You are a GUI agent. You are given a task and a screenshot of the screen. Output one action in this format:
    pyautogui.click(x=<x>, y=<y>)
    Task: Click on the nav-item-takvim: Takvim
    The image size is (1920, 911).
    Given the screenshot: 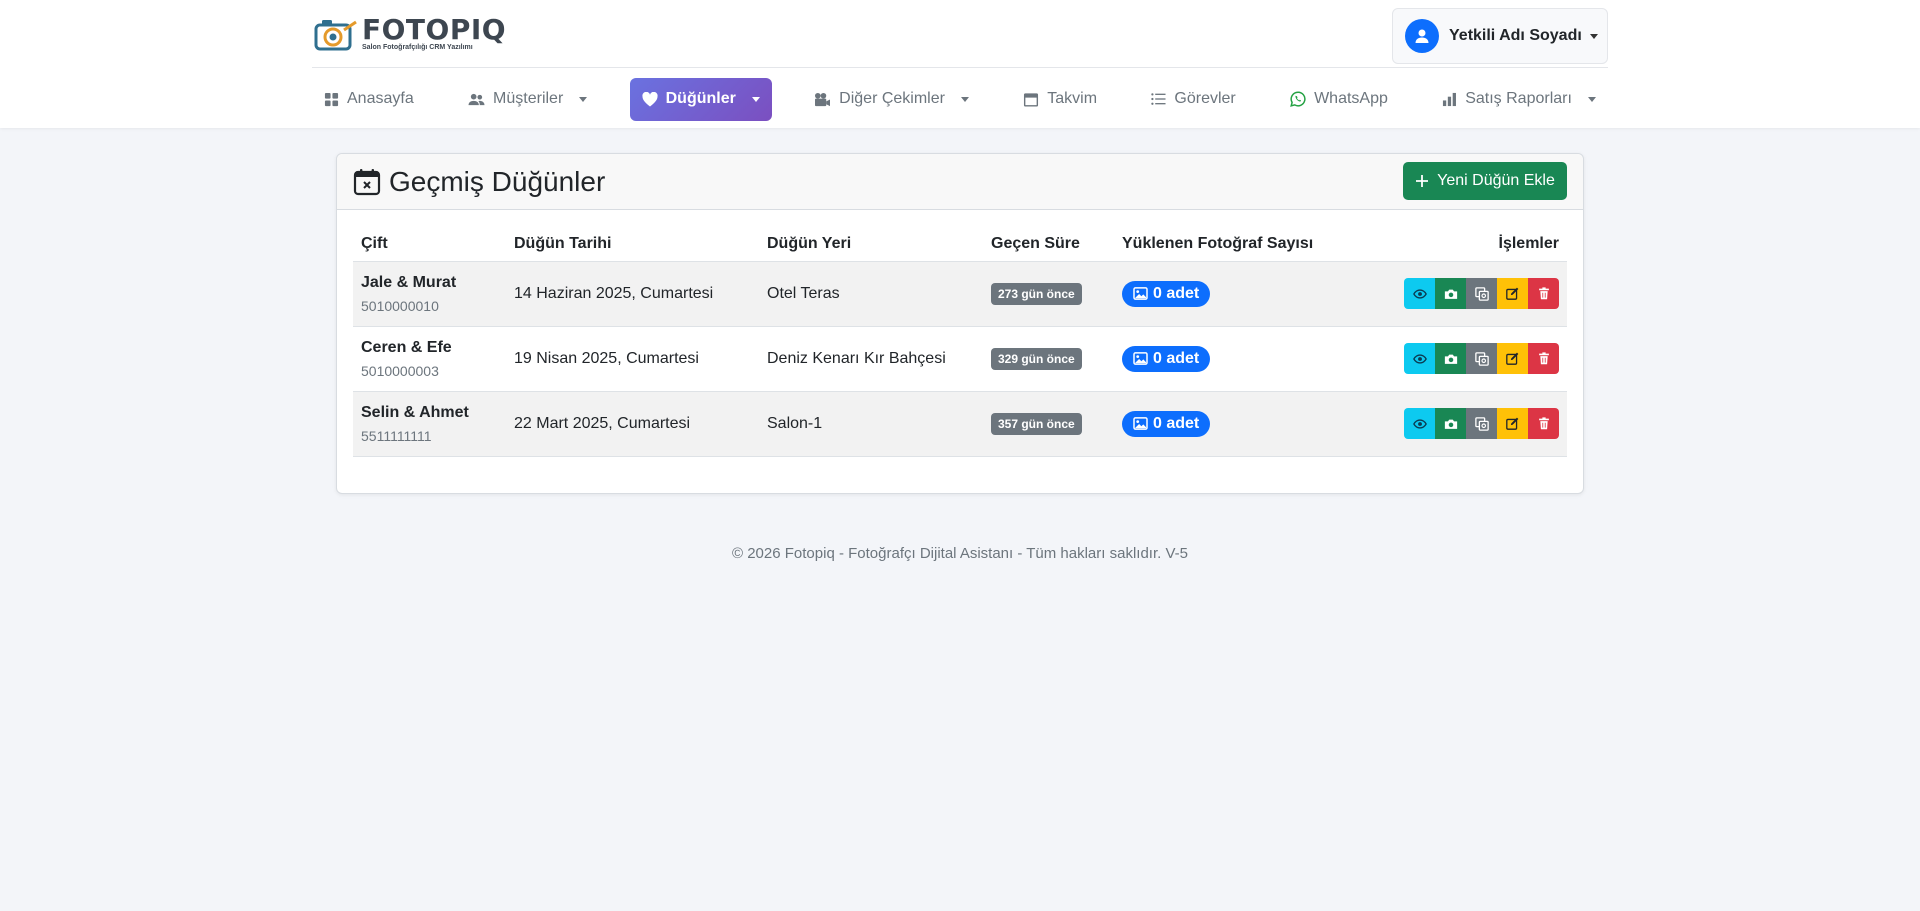 What is the action you would take?
    pyautogui.click(x=1060, y=99)
    